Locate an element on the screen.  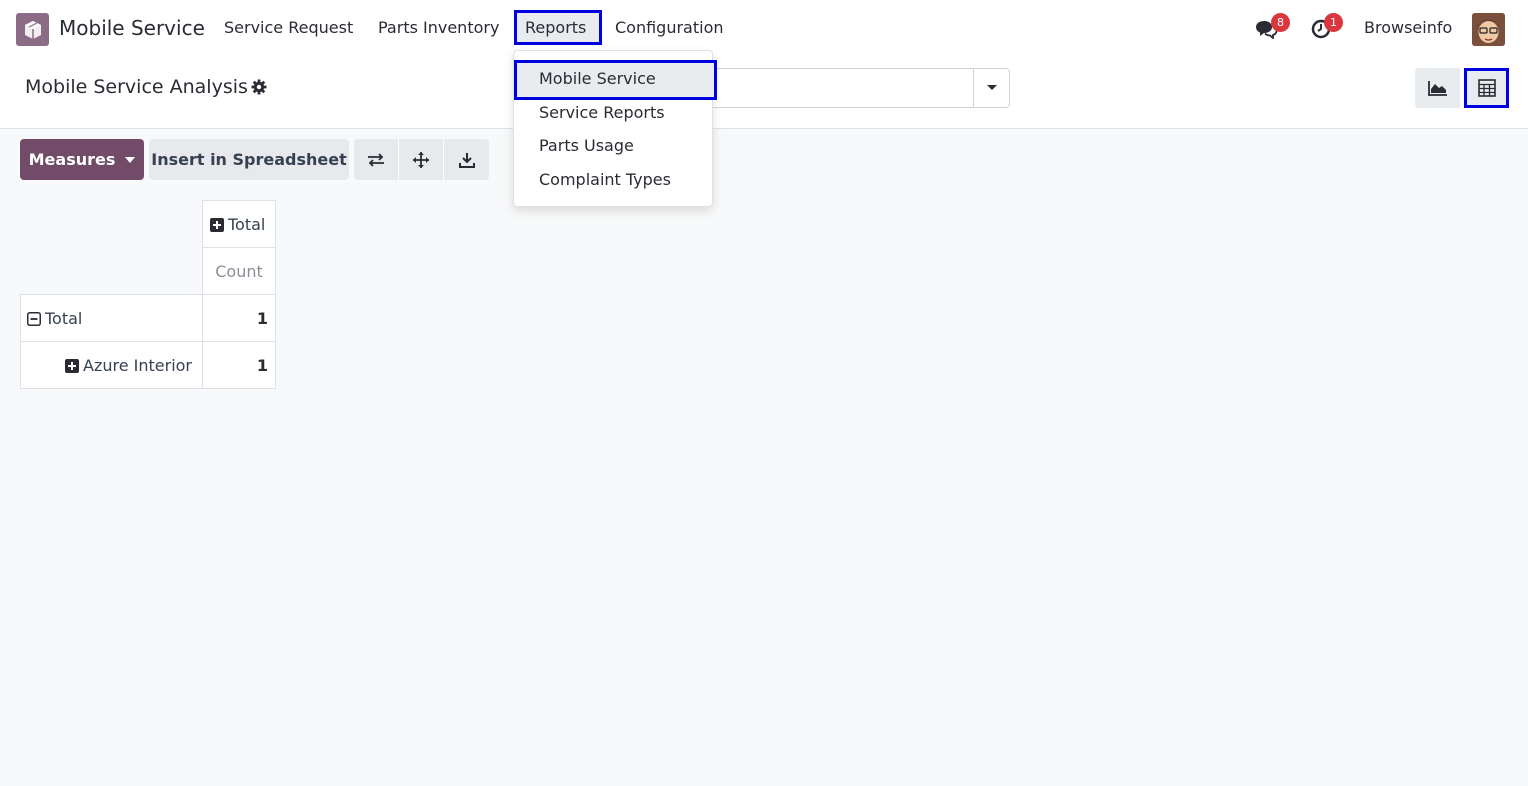
app-logo-icon is located at coordinates (32, 29).